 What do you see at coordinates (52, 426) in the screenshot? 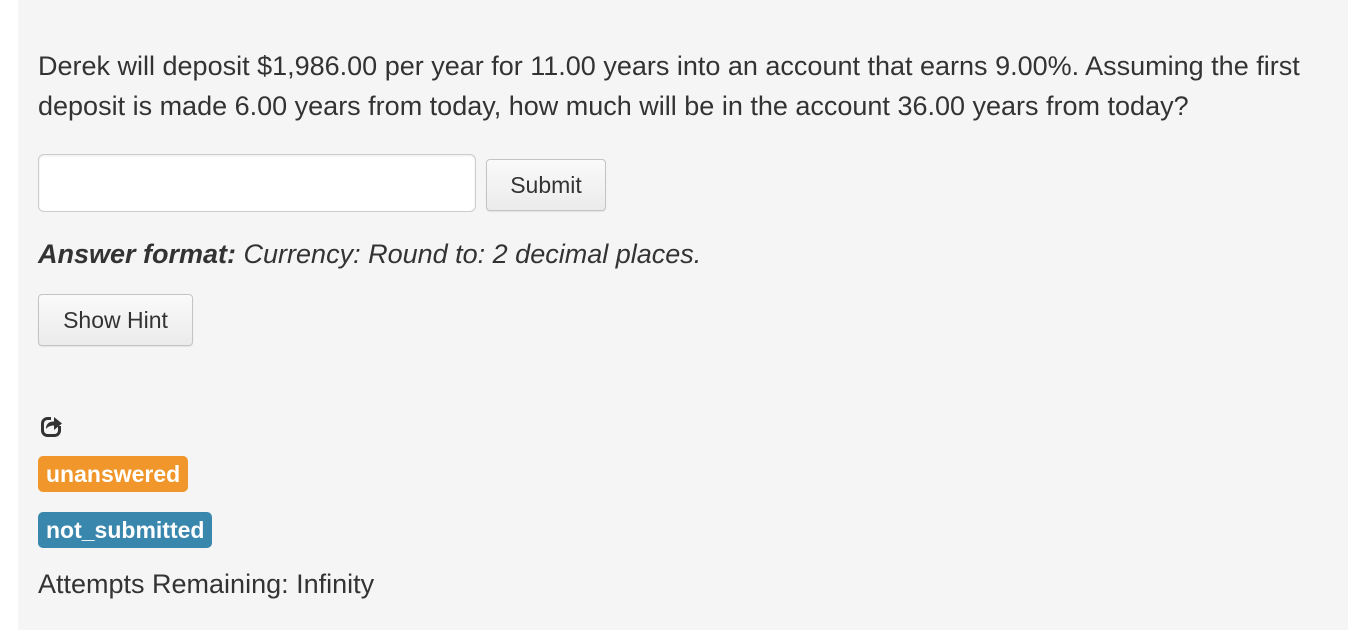
I see `share-icon` at bounding box center [52, 426].